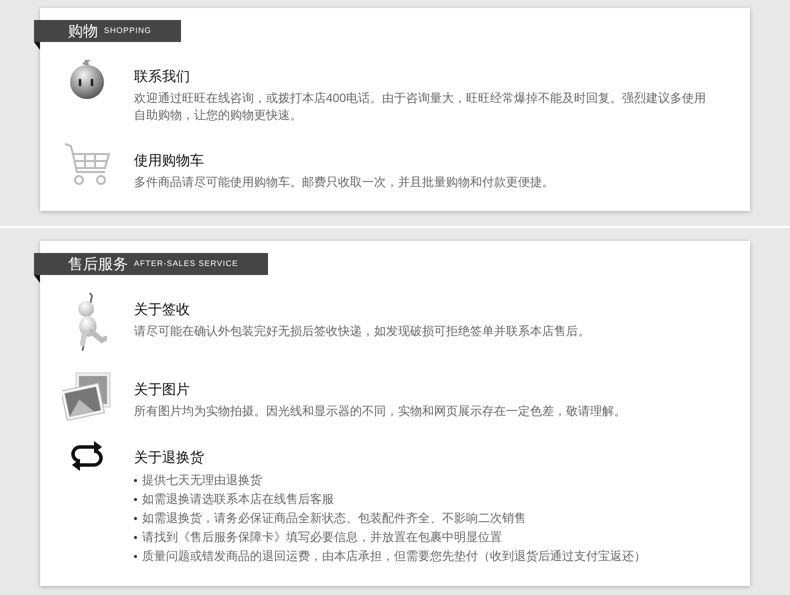  I want to click on item-description: 欢迎通过旺旺在线咨询，或拨打本店400电话。由于咨询量大，旺旺经常爆掉不能及时回复。强烈建议多使用自助购物，让您的购物更快速。, so click(421, 107).